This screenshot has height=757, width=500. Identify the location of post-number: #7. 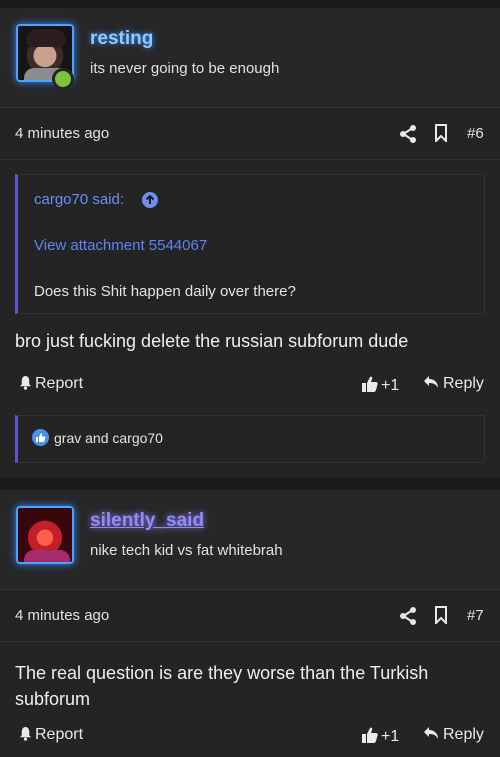
(475, 615).